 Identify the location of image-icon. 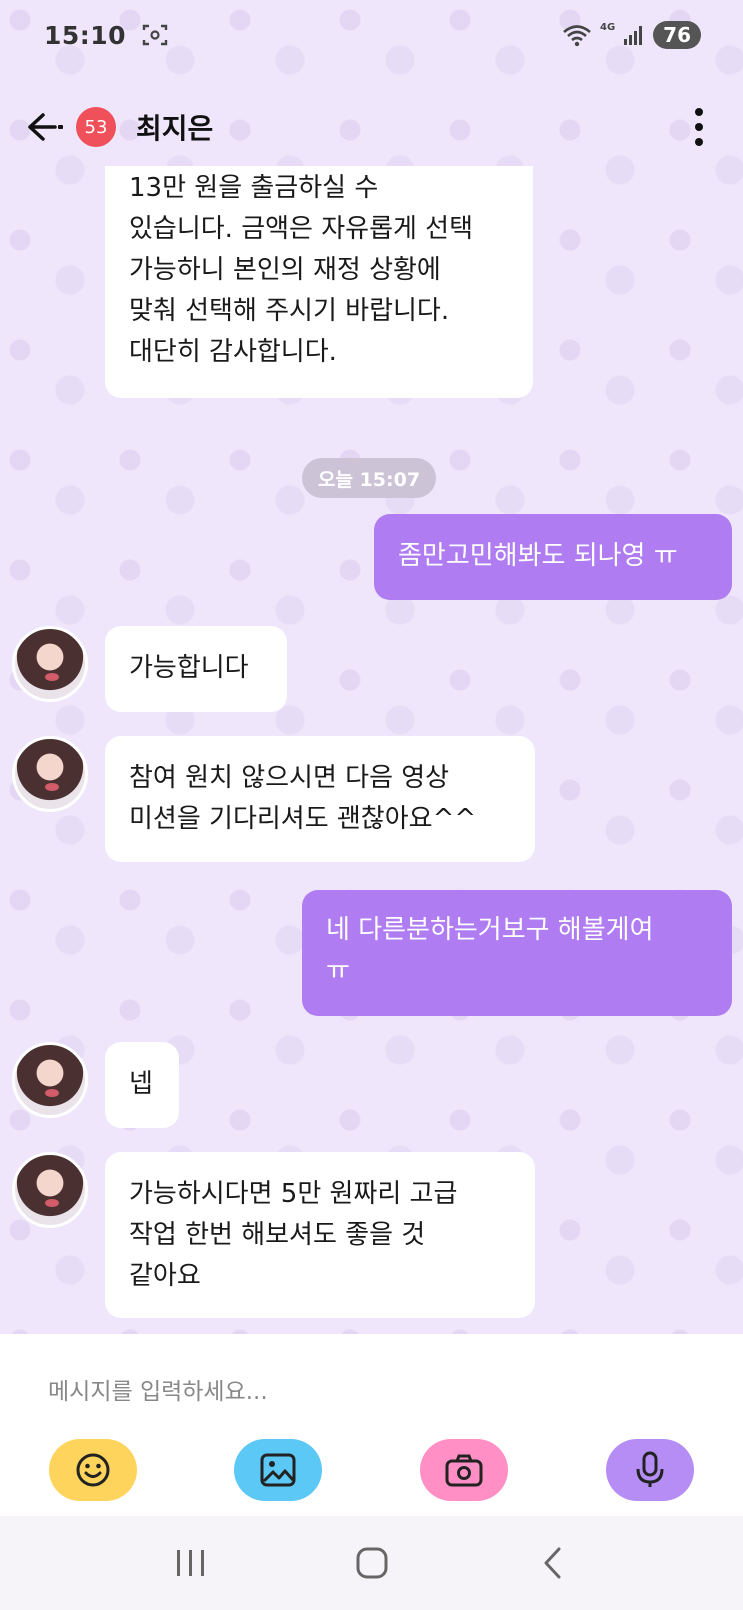
(278, 1470).